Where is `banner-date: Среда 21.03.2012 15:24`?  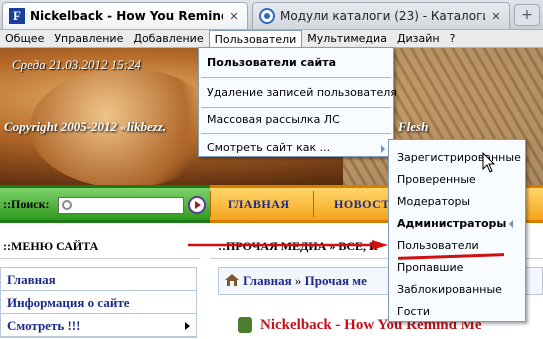 banner-date: Среда 21.03.2012 15:24 is located at coordinates (77, 64).